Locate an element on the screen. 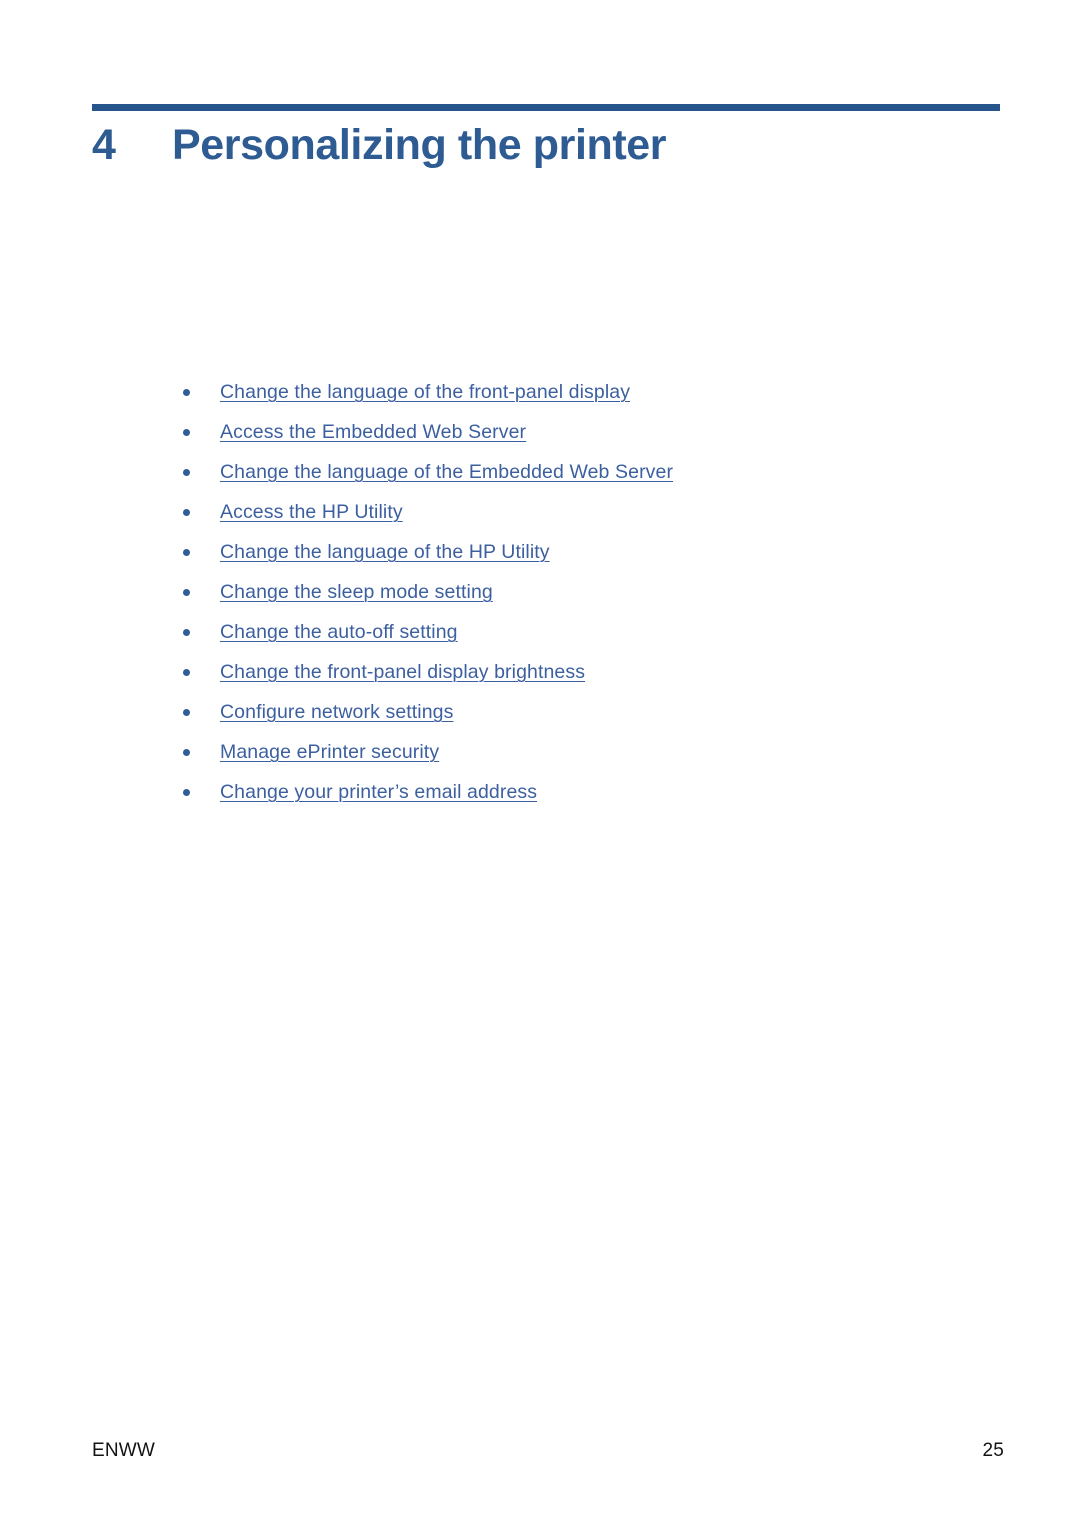  toc-link: Change the sleep mode setting is located at coordinates (356, 592).